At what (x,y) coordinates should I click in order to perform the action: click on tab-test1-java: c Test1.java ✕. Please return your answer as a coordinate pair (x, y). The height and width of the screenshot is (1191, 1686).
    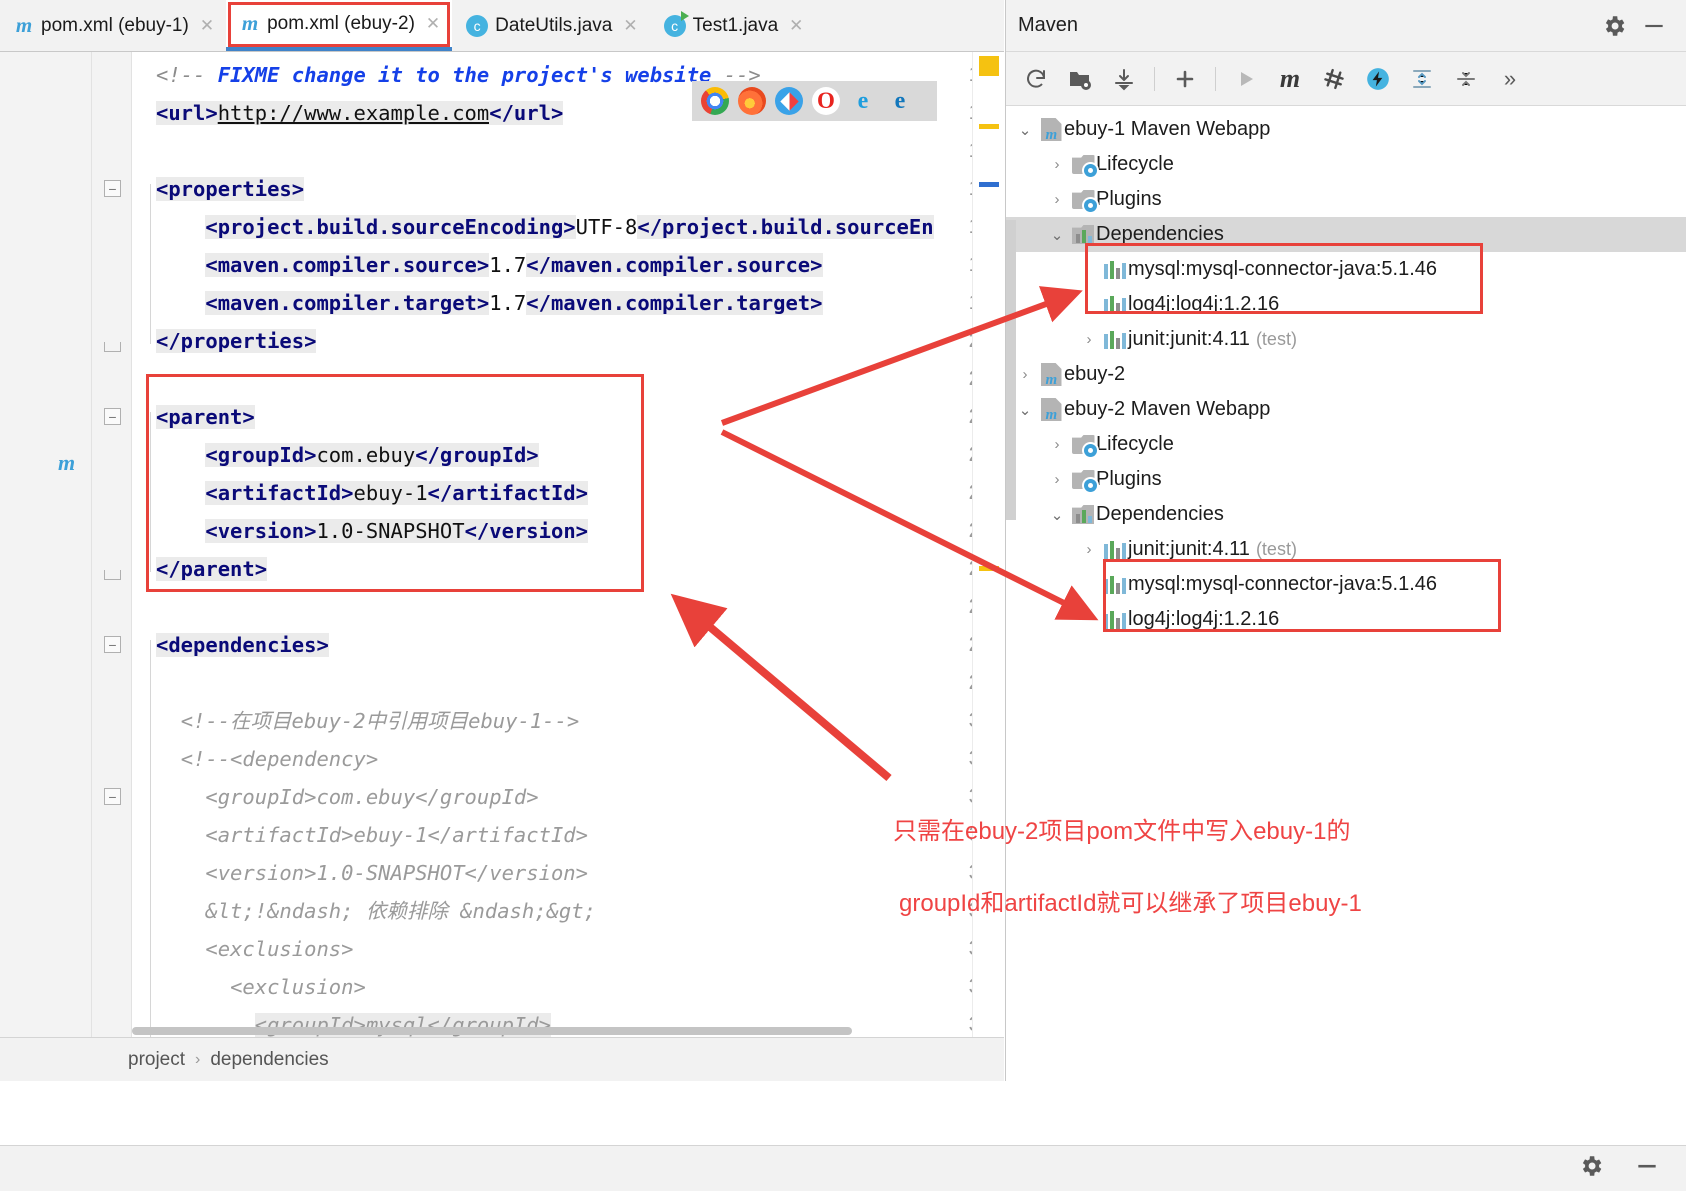
    Looking at the image, I should click on (733, 25).